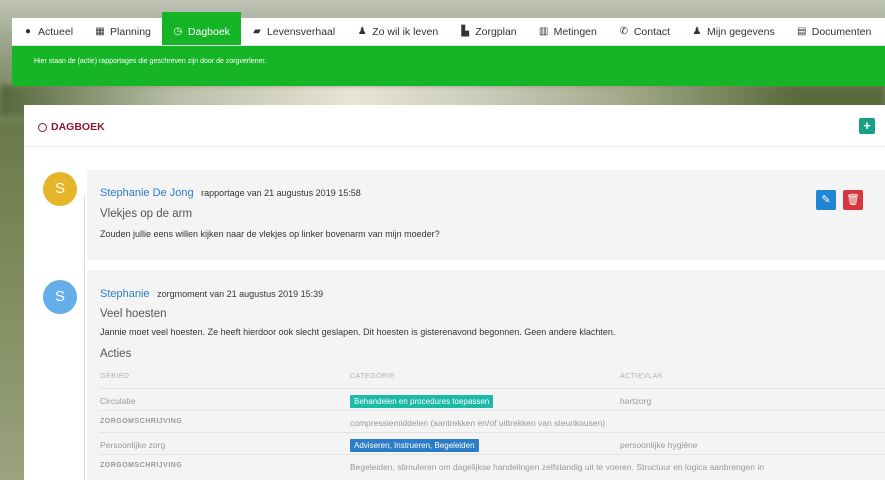  What do you see at coordinates (115, 376) in the screenshot?
I see `column-header-gebied: GEBIED` at bounding box center [115, 376].